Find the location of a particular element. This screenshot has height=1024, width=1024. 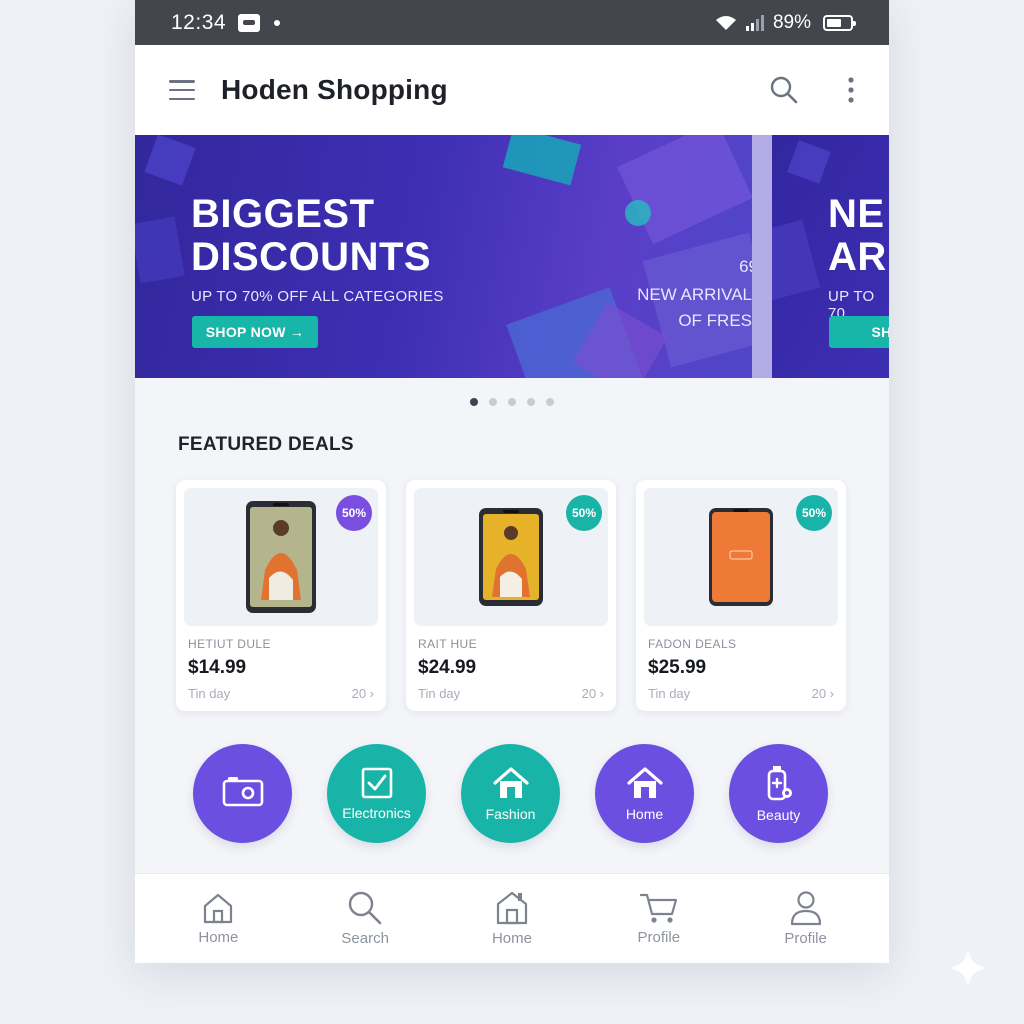

notification-icon is located at coordinates (249, 22).